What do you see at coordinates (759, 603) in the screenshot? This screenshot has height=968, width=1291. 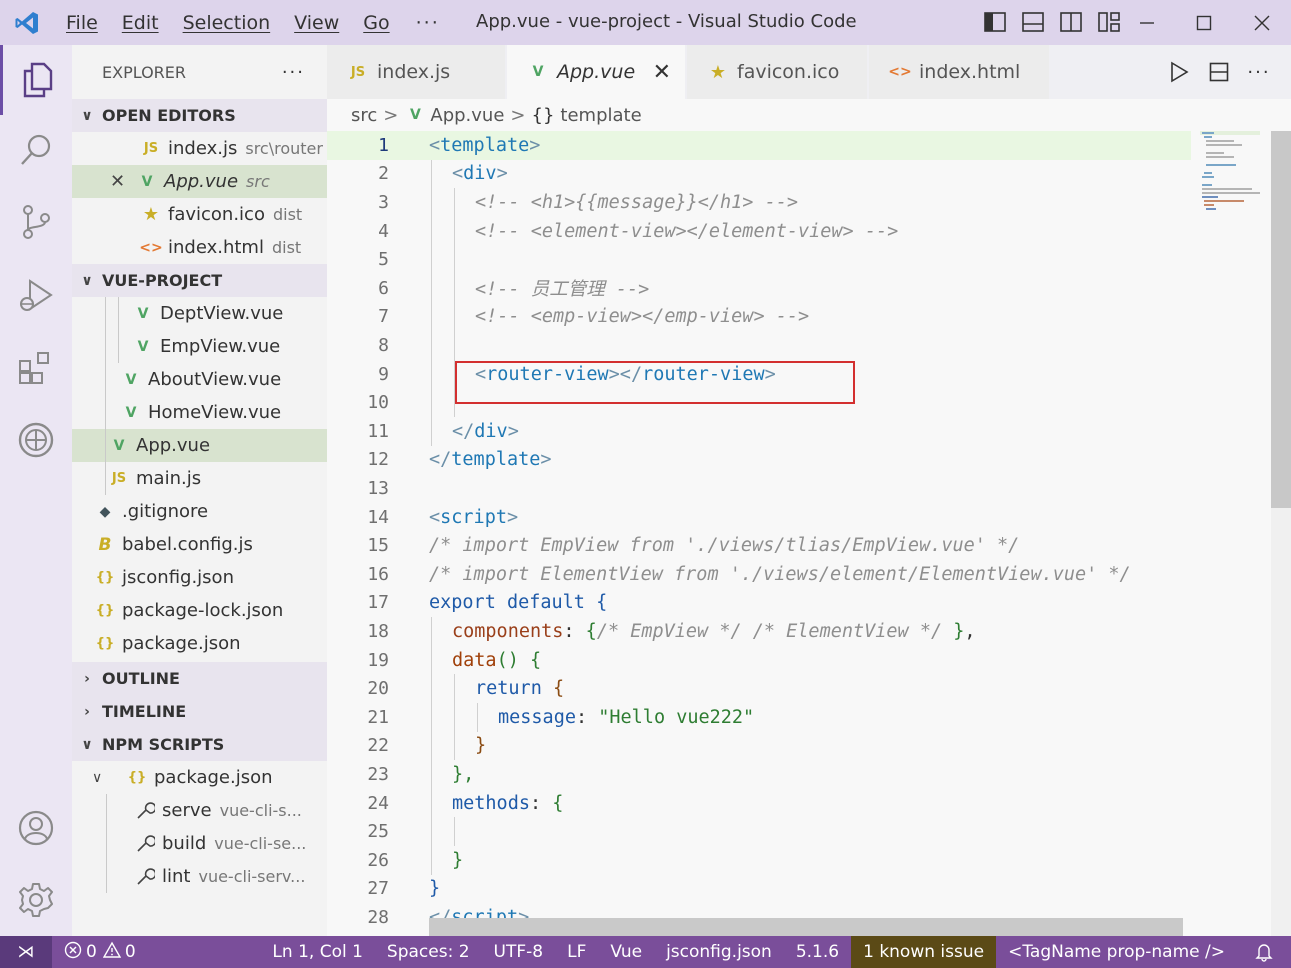 I see `code-line: 17 export default {` at bounding box center [759, 603].